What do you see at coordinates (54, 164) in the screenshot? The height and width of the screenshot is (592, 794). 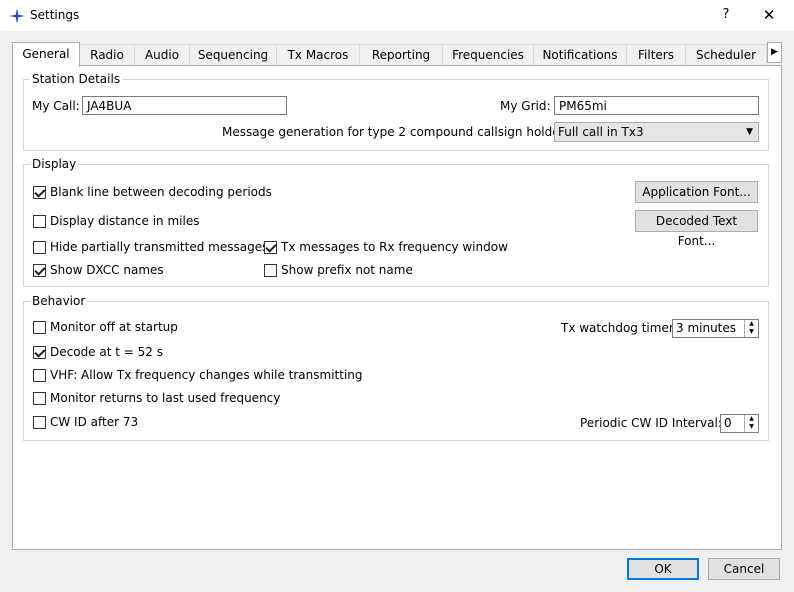 I see `display-title: Display` at bounding box center [54, 164].